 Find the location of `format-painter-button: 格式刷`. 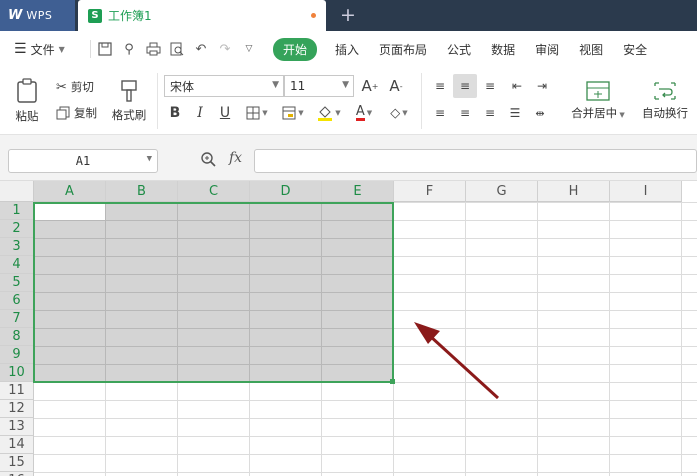

format-painter-button: 格式刷 is located at coordinates (129, 101).